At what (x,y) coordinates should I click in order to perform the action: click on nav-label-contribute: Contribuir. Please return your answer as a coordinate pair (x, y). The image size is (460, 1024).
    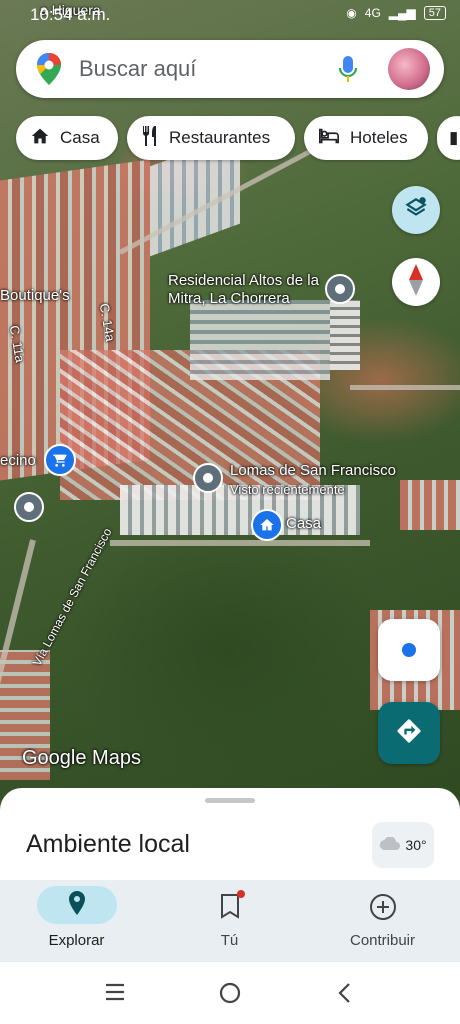
    Looking at the image, I should click on (382, 940).